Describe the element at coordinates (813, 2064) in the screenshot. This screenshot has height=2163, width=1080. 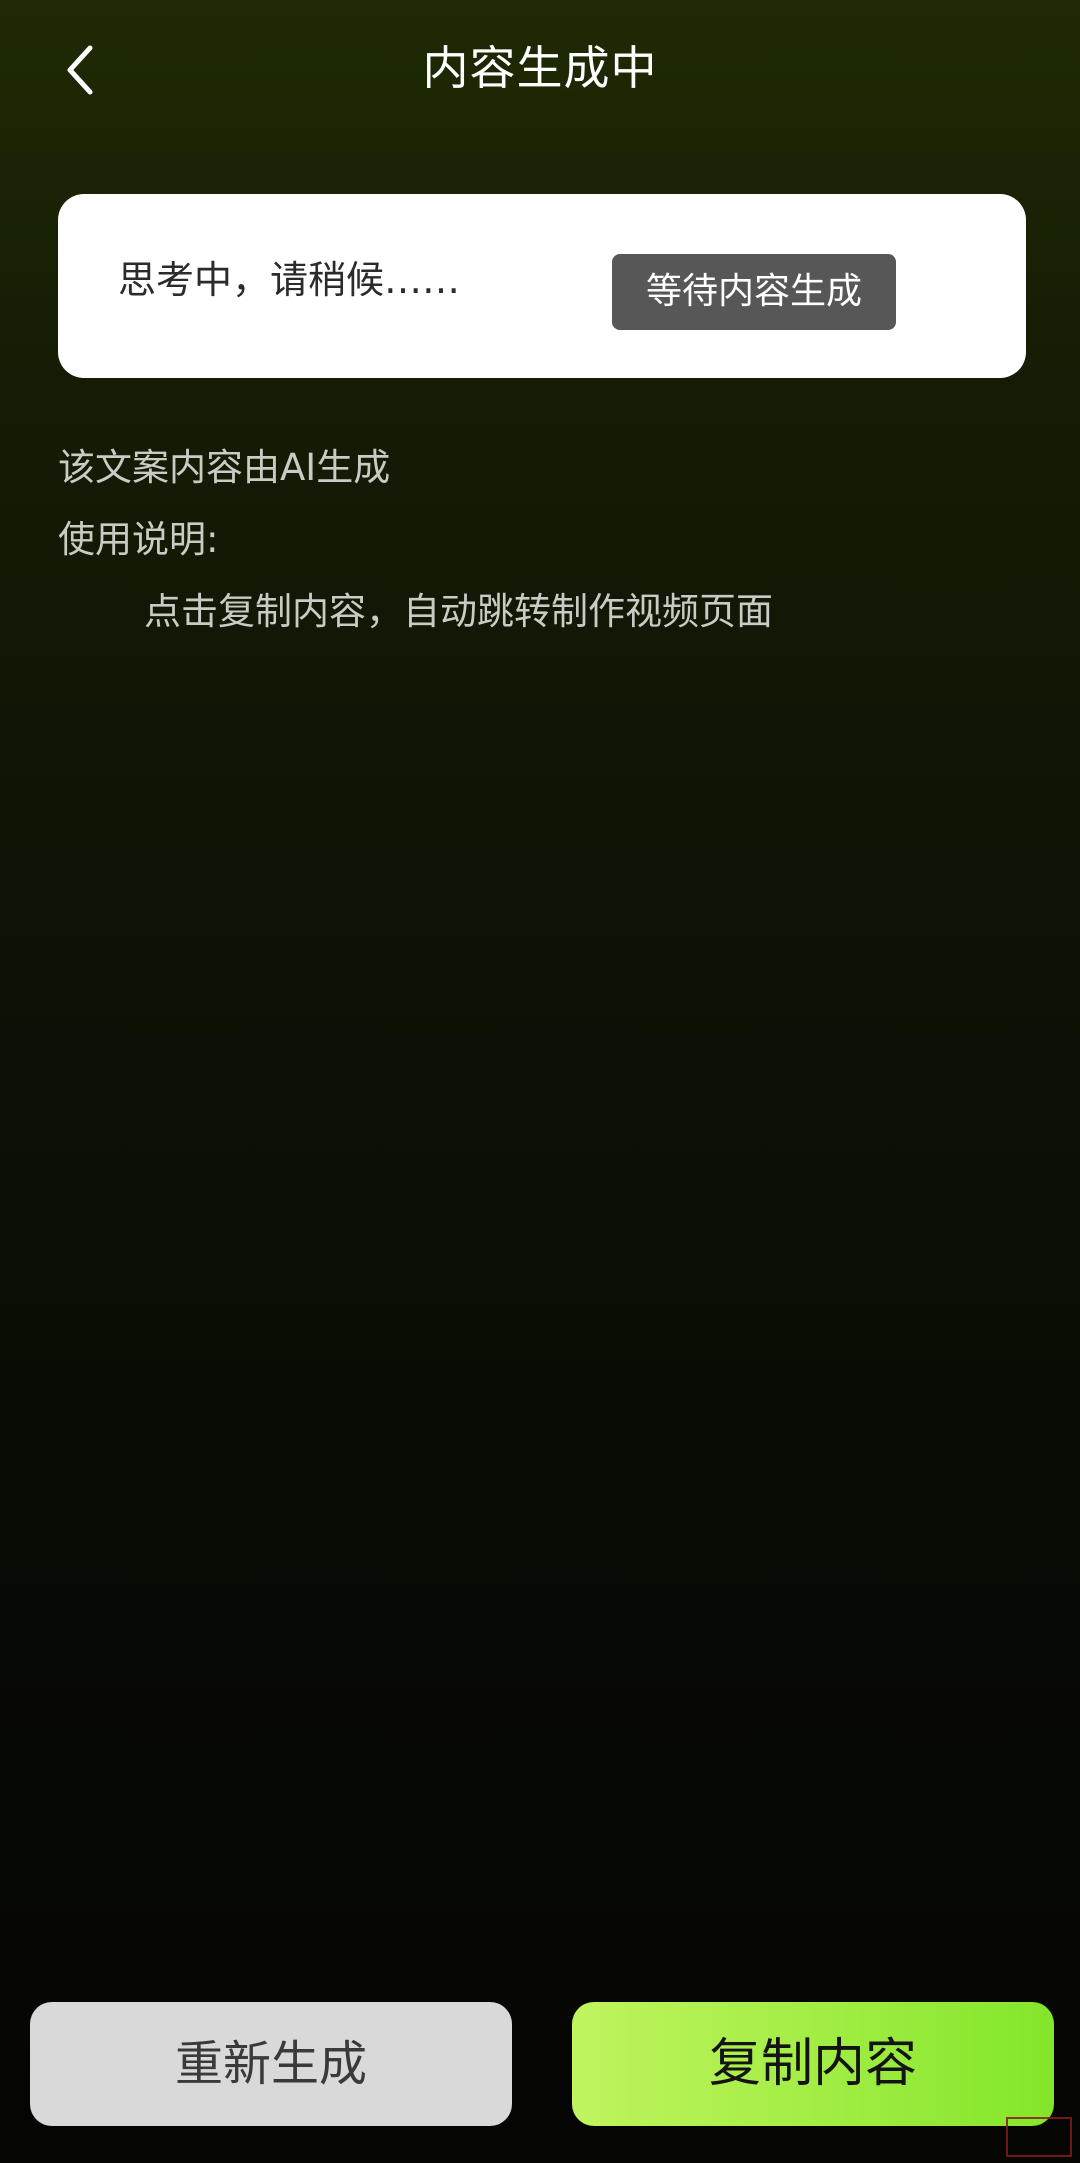
I see `copy-content-button: 复制内容` at that location.